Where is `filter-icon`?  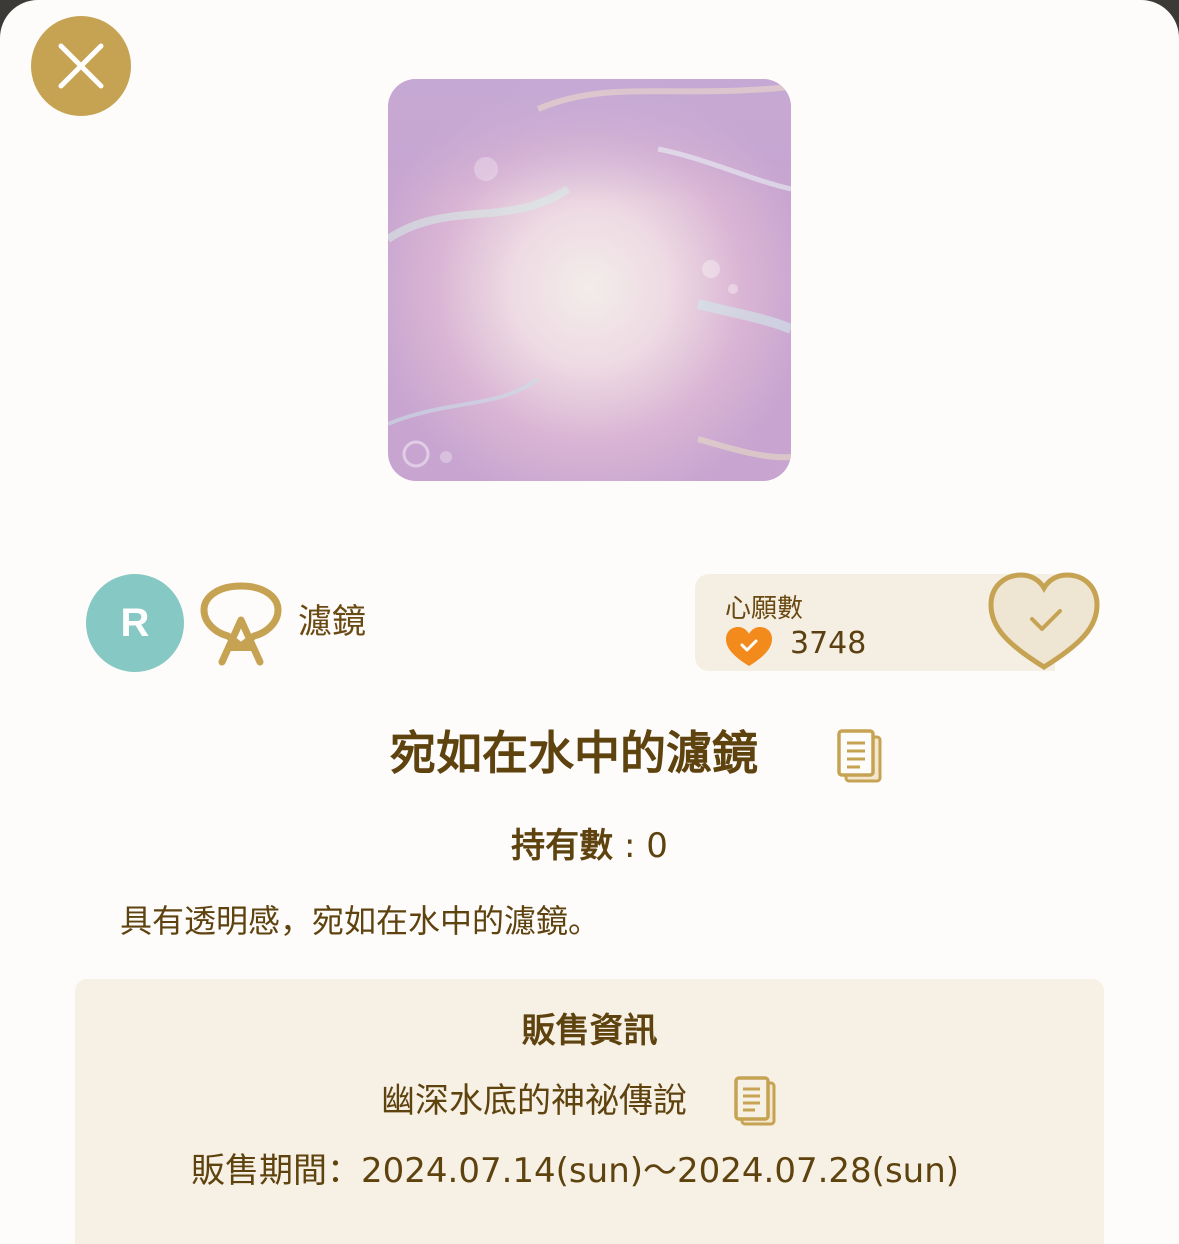 filter-icon is located at coordinates (241, 624).